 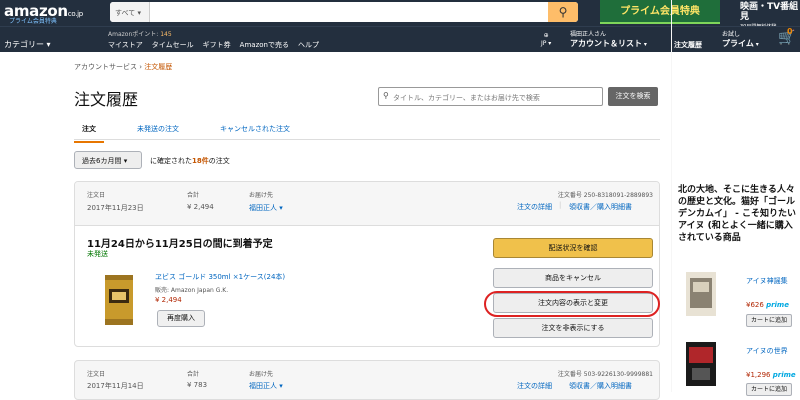 What do you see at coordinates (105, 67) in the screenshot?
I see `breadcrumb-parent: アカウントサービス` at bounding box center [105, 67].